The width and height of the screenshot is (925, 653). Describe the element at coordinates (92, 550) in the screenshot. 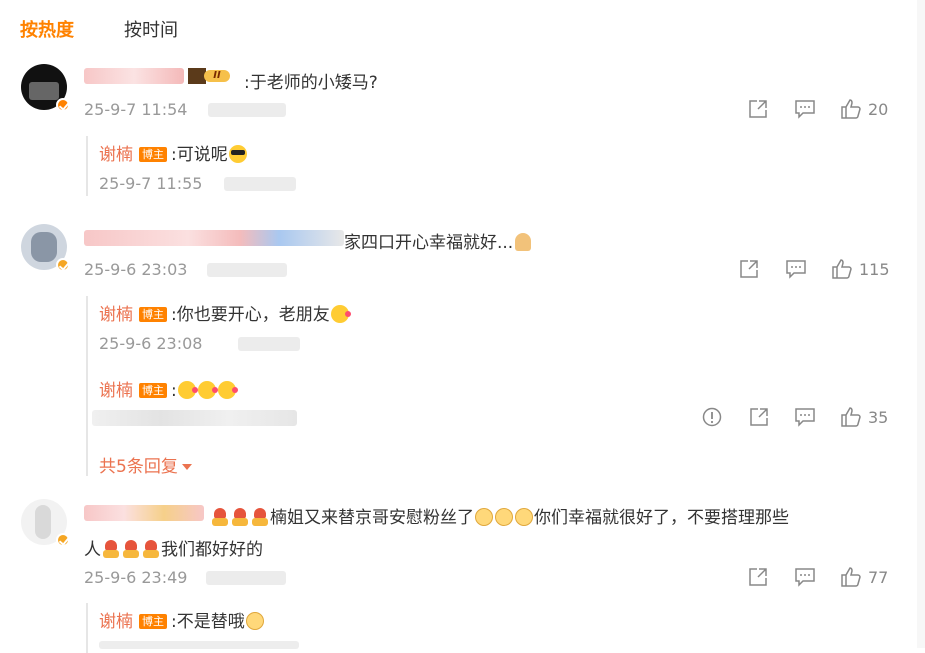

I see `comment-text-part: 人` at that location.